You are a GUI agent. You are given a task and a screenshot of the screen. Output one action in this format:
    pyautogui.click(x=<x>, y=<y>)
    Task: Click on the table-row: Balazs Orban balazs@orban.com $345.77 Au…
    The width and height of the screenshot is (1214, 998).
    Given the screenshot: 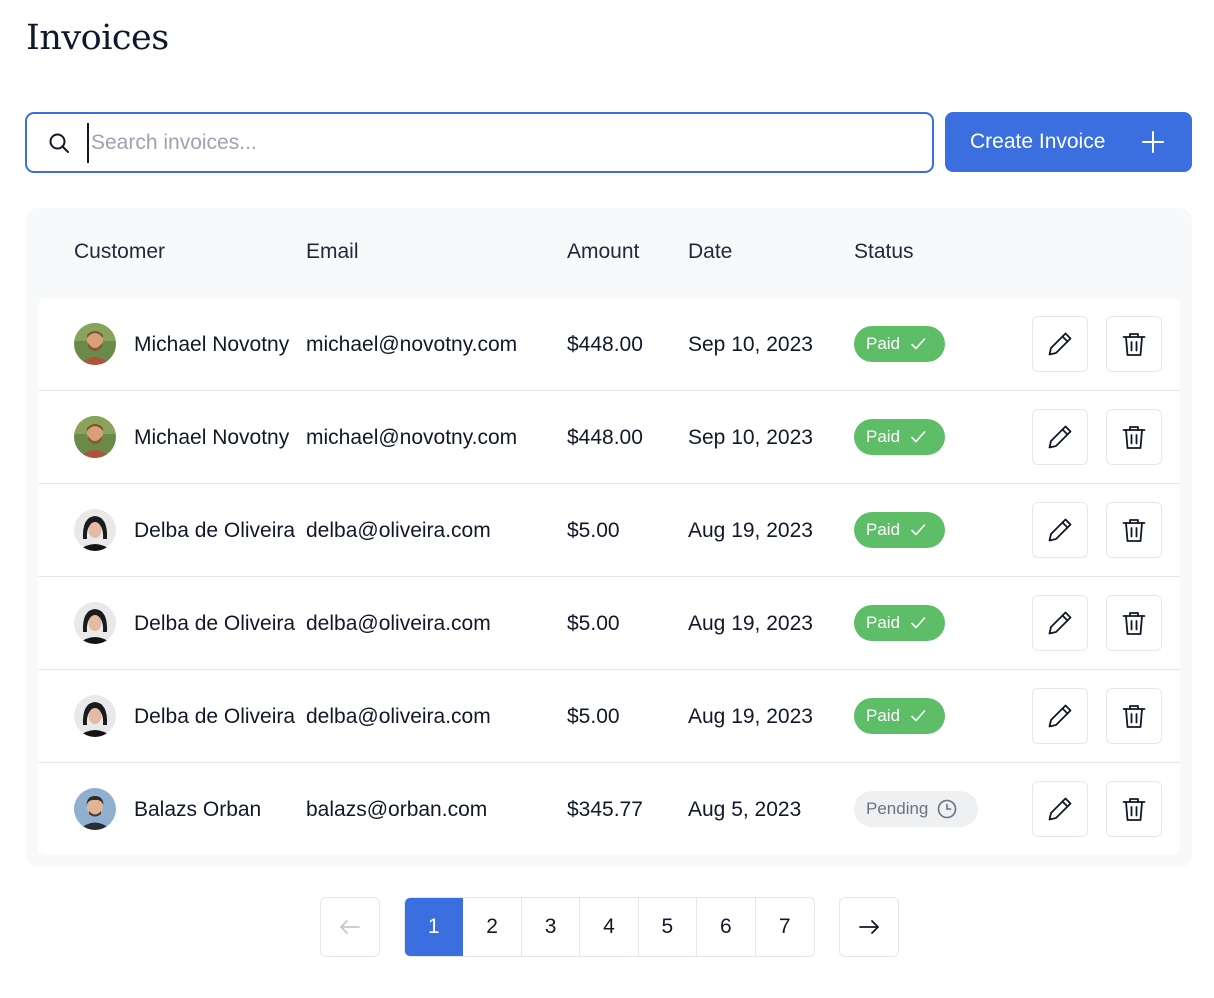 What is the action you would take?
    pyautogui.click(x=609, y=809)
    